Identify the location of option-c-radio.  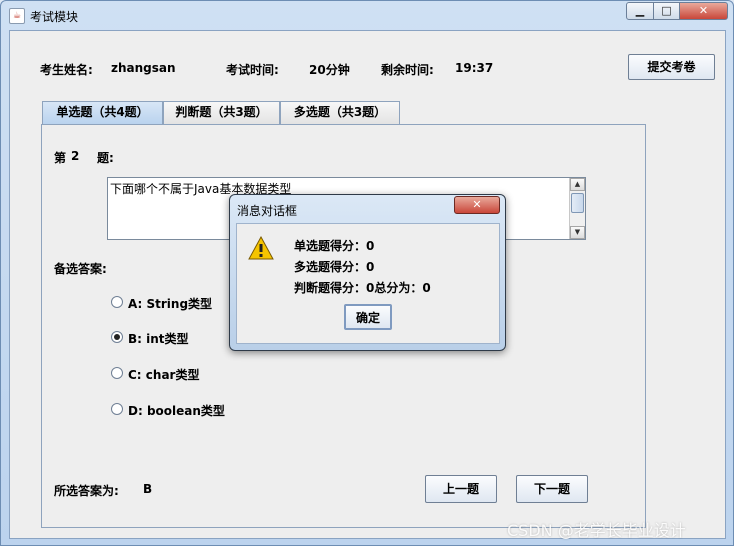
(117, 373).